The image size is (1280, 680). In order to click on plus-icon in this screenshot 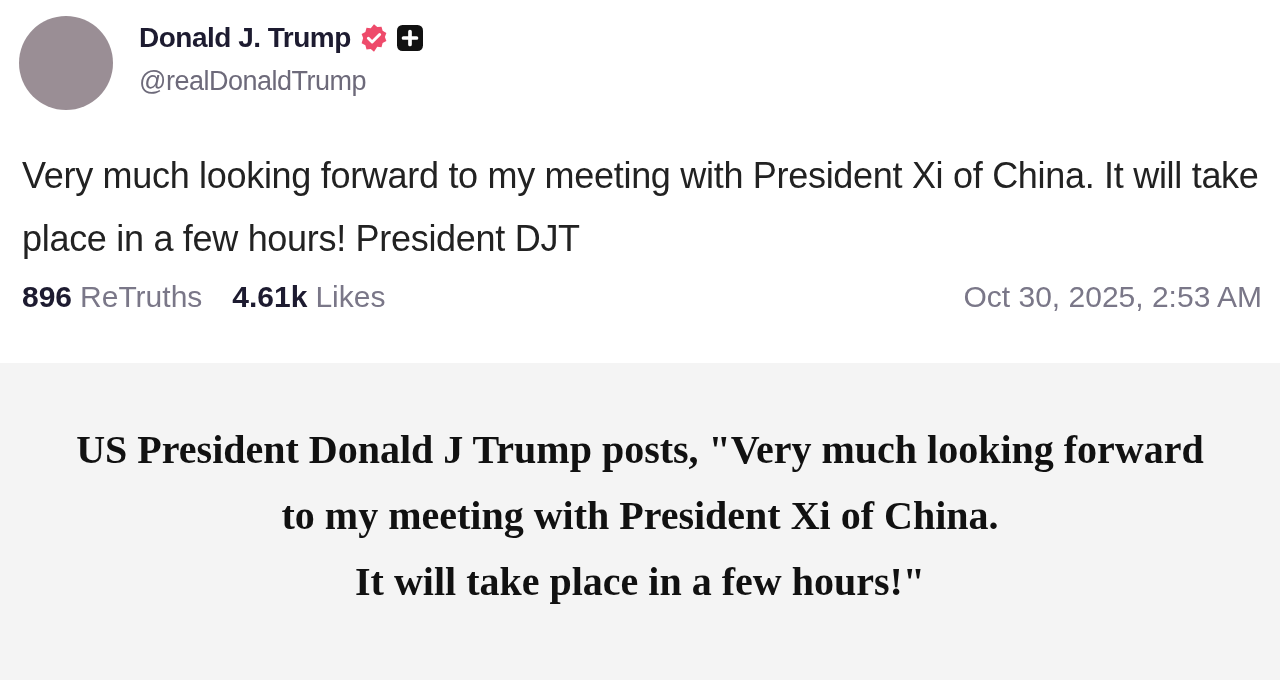, I will do `click(409, 38)`.